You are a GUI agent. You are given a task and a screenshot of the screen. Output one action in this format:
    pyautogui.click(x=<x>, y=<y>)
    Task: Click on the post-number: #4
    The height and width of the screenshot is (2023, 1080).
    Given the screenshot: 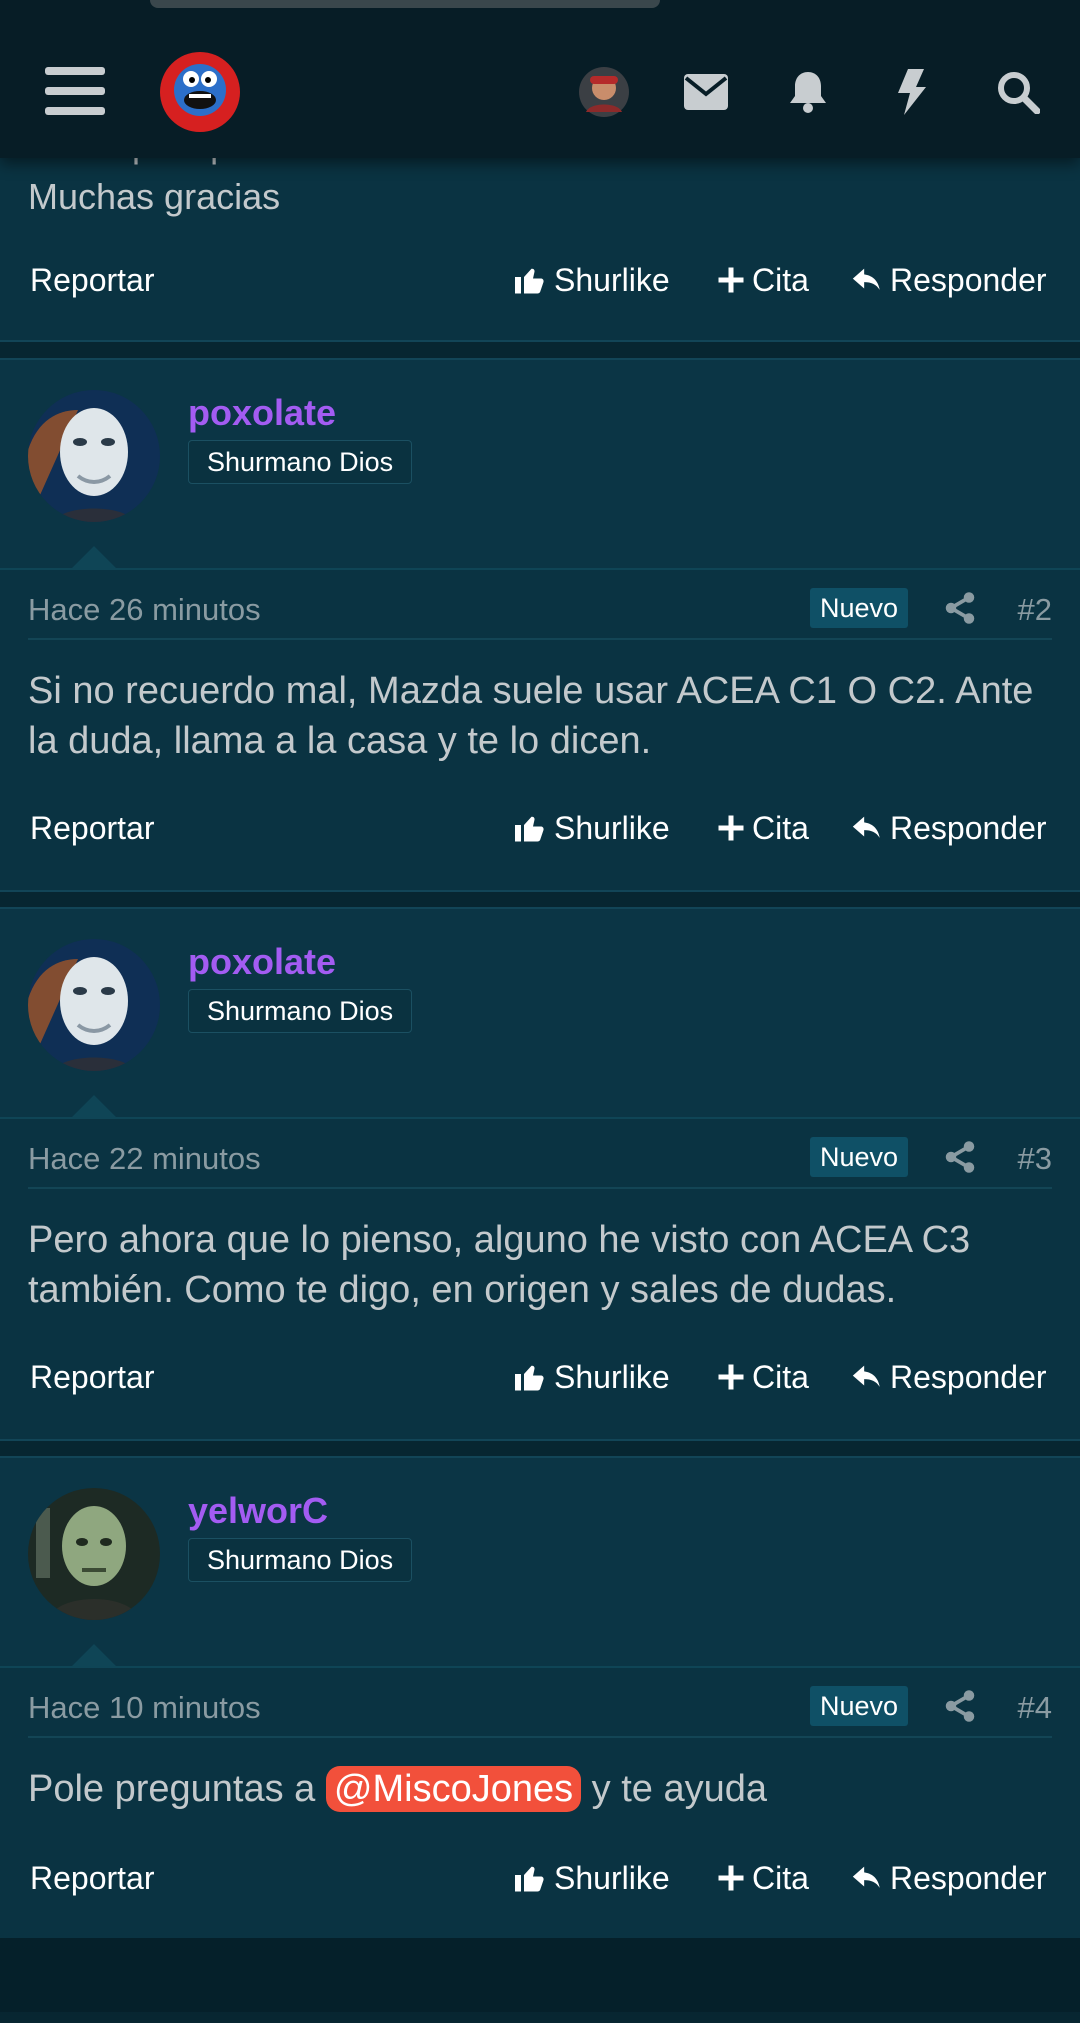 What is the action you would take?
    pyautogui.click(x=1035, y=1708)
    